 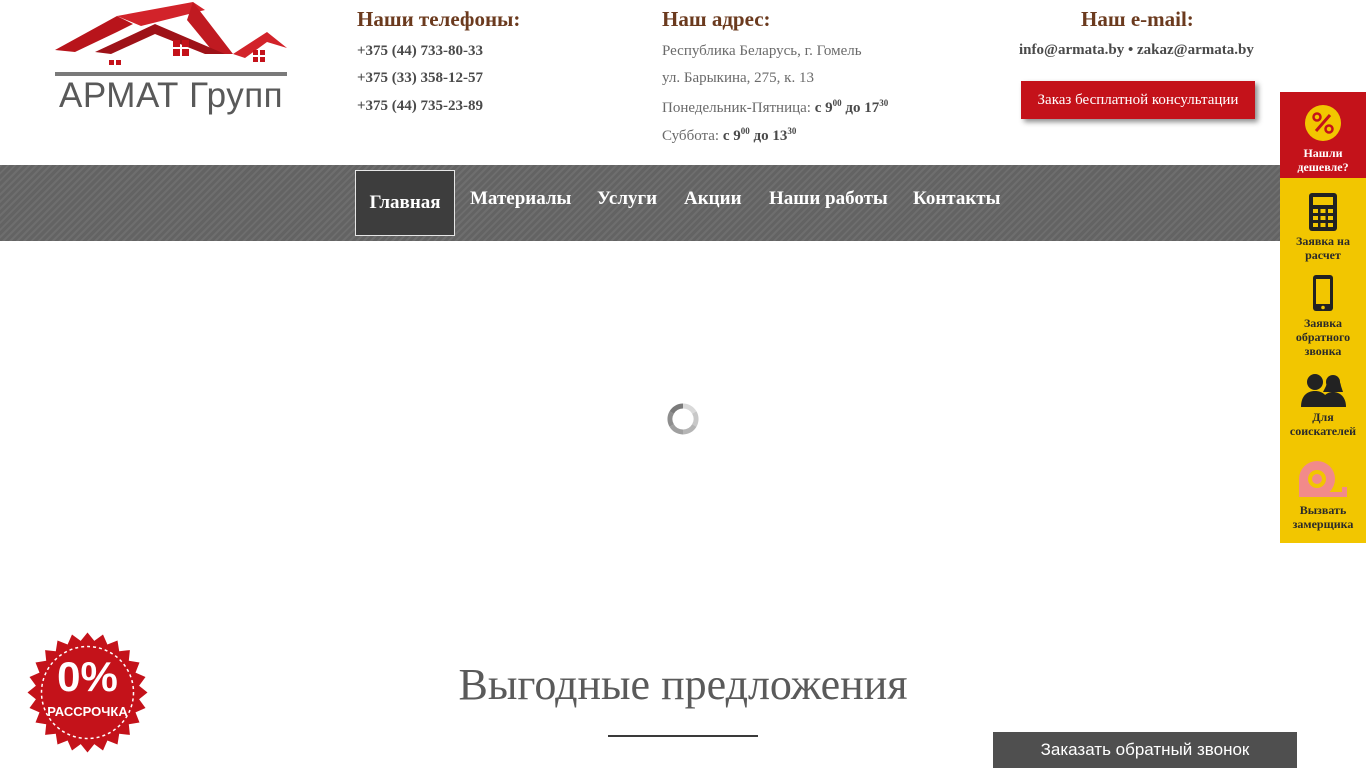 I want to click on sidebar-item-label: Заявка обратного звонка, so click(x=1323, y=337).